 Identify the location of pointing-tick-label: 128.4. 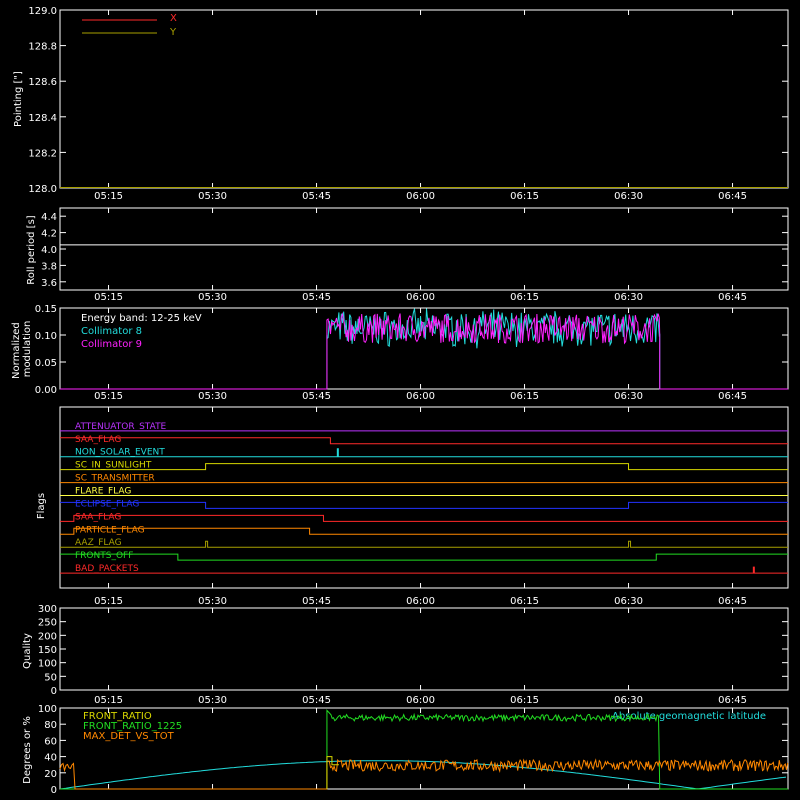
(42, 118).